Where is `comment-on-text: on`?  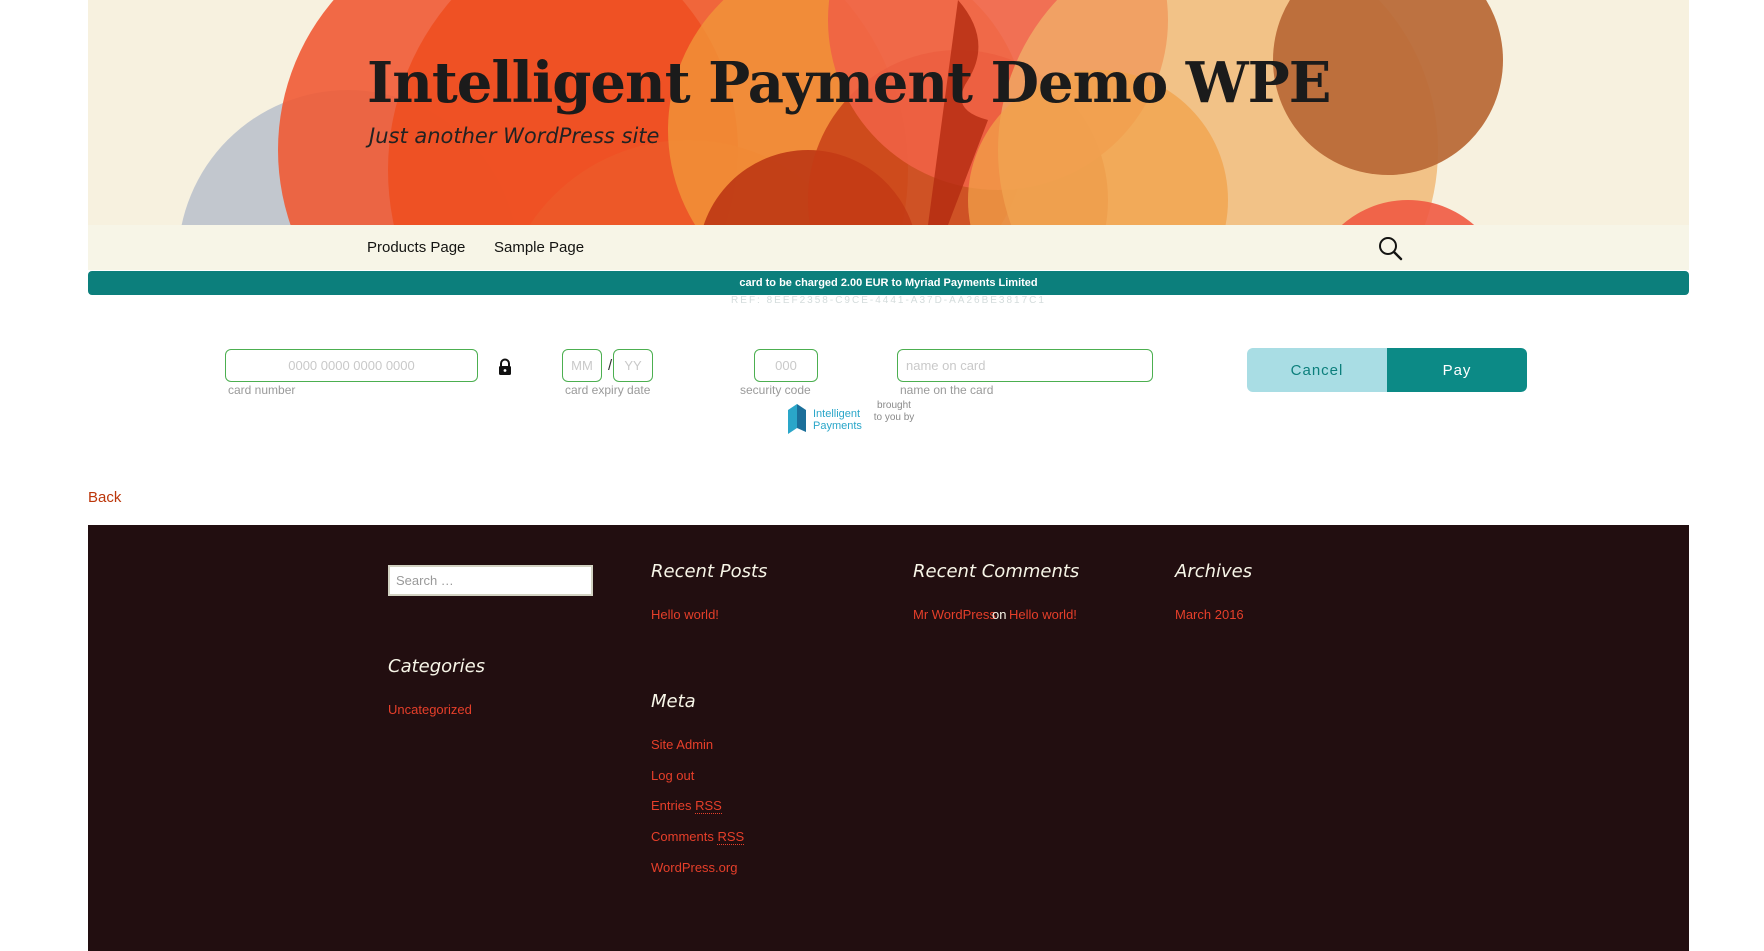 comment-on-text: on is located at coordinates (999, 614).